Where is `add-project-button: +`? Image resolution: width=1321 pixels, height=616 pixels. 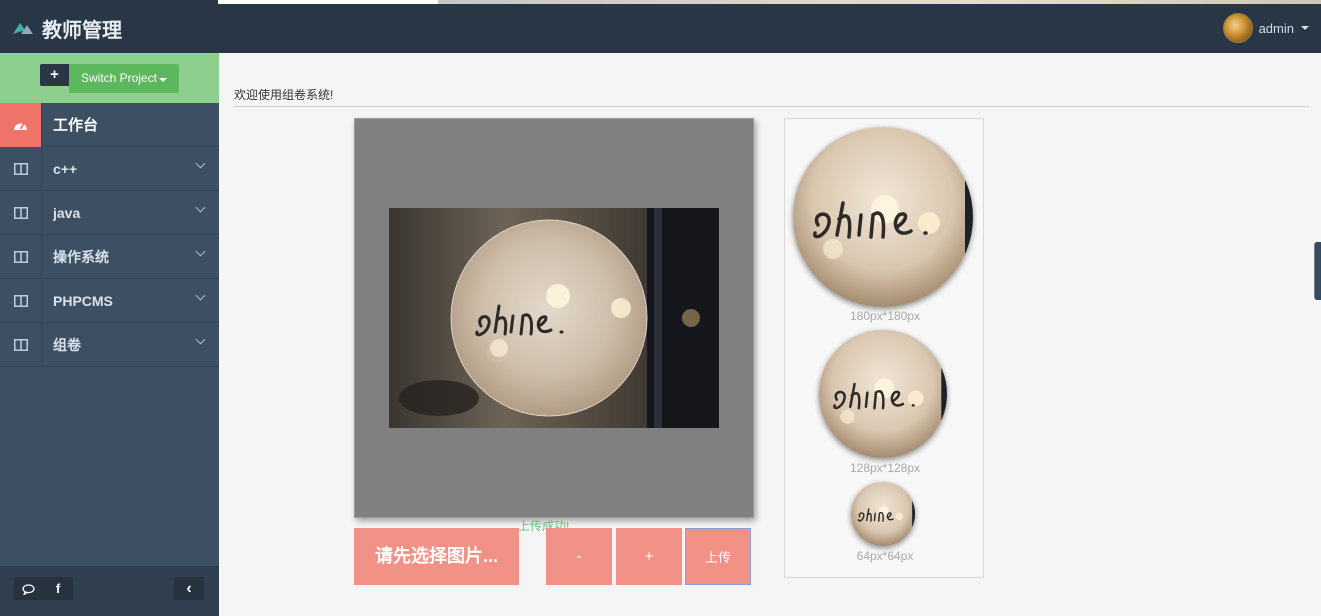 add-project-button: + is located at coordinates (54, 75).